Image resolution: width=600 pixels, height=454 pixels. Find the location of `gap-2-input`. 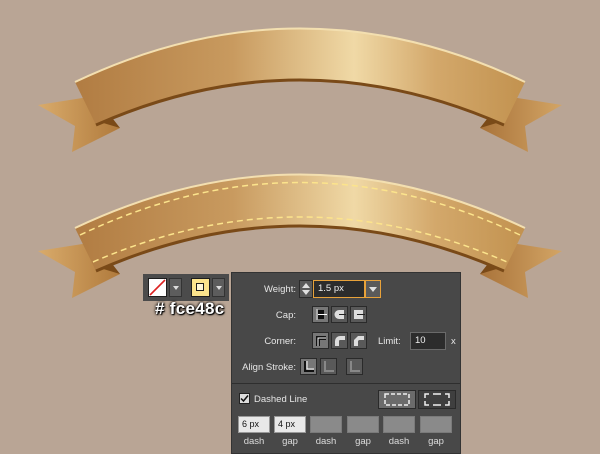

gap-2-input is located at coordinates (363, 424).